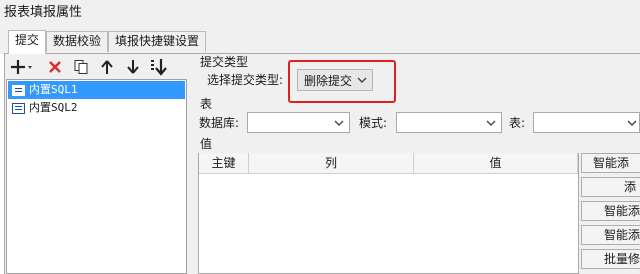  Describe the element at coordinates (373, 123) in the screenshot. I see `schema-label: 模式:` at that location.